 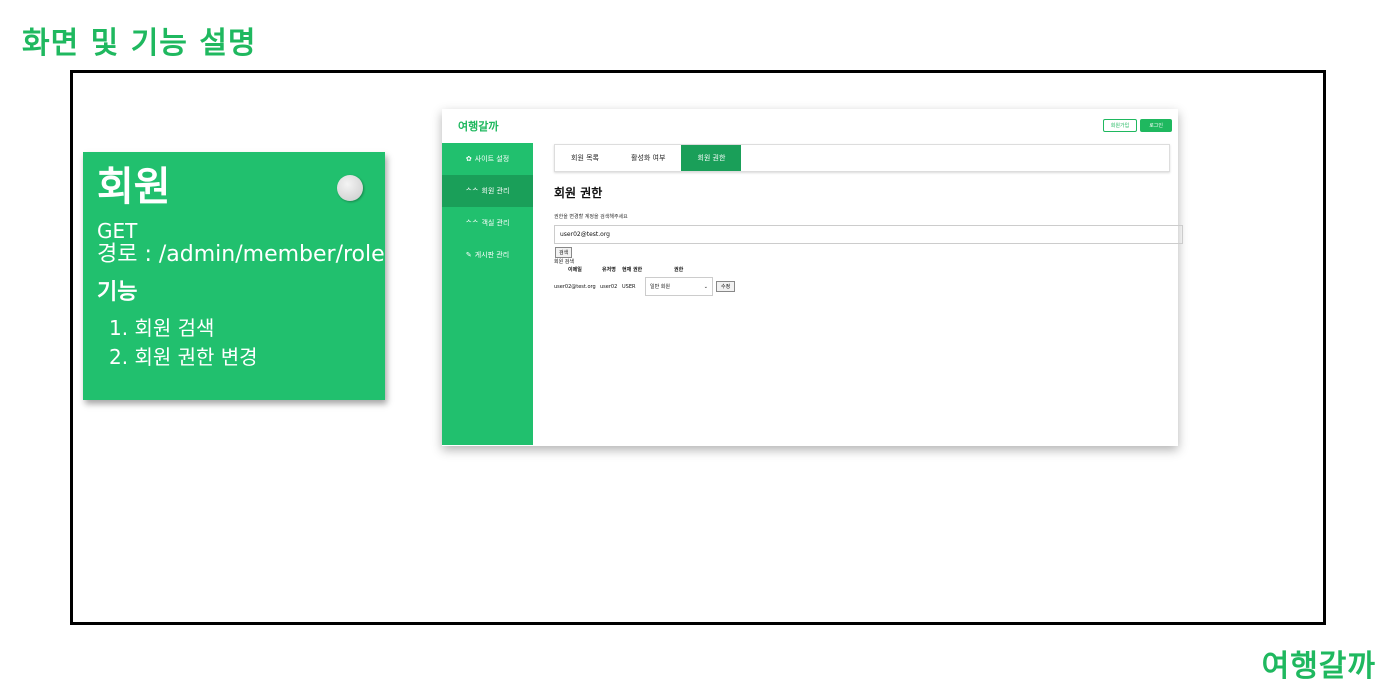 I want to click on sidebar-item-site-settings: ✿ 사이트 설정, so click(x=487, y=159).